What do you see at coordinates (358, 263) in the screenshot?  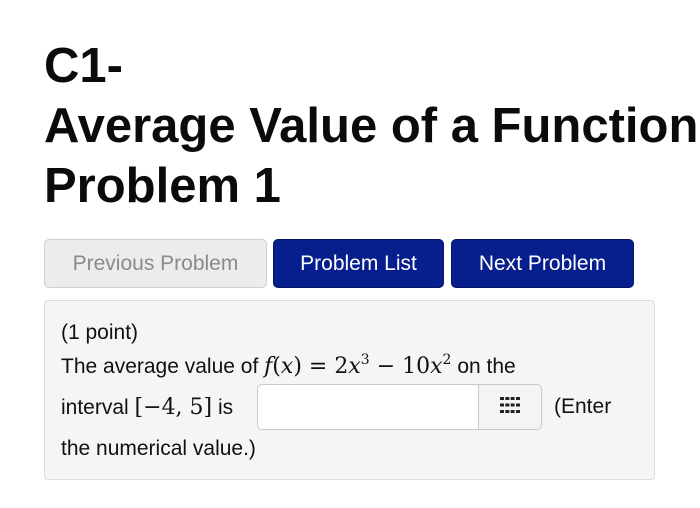 I see `problem-list-button: Problem List` at bounding box center [358, 263].